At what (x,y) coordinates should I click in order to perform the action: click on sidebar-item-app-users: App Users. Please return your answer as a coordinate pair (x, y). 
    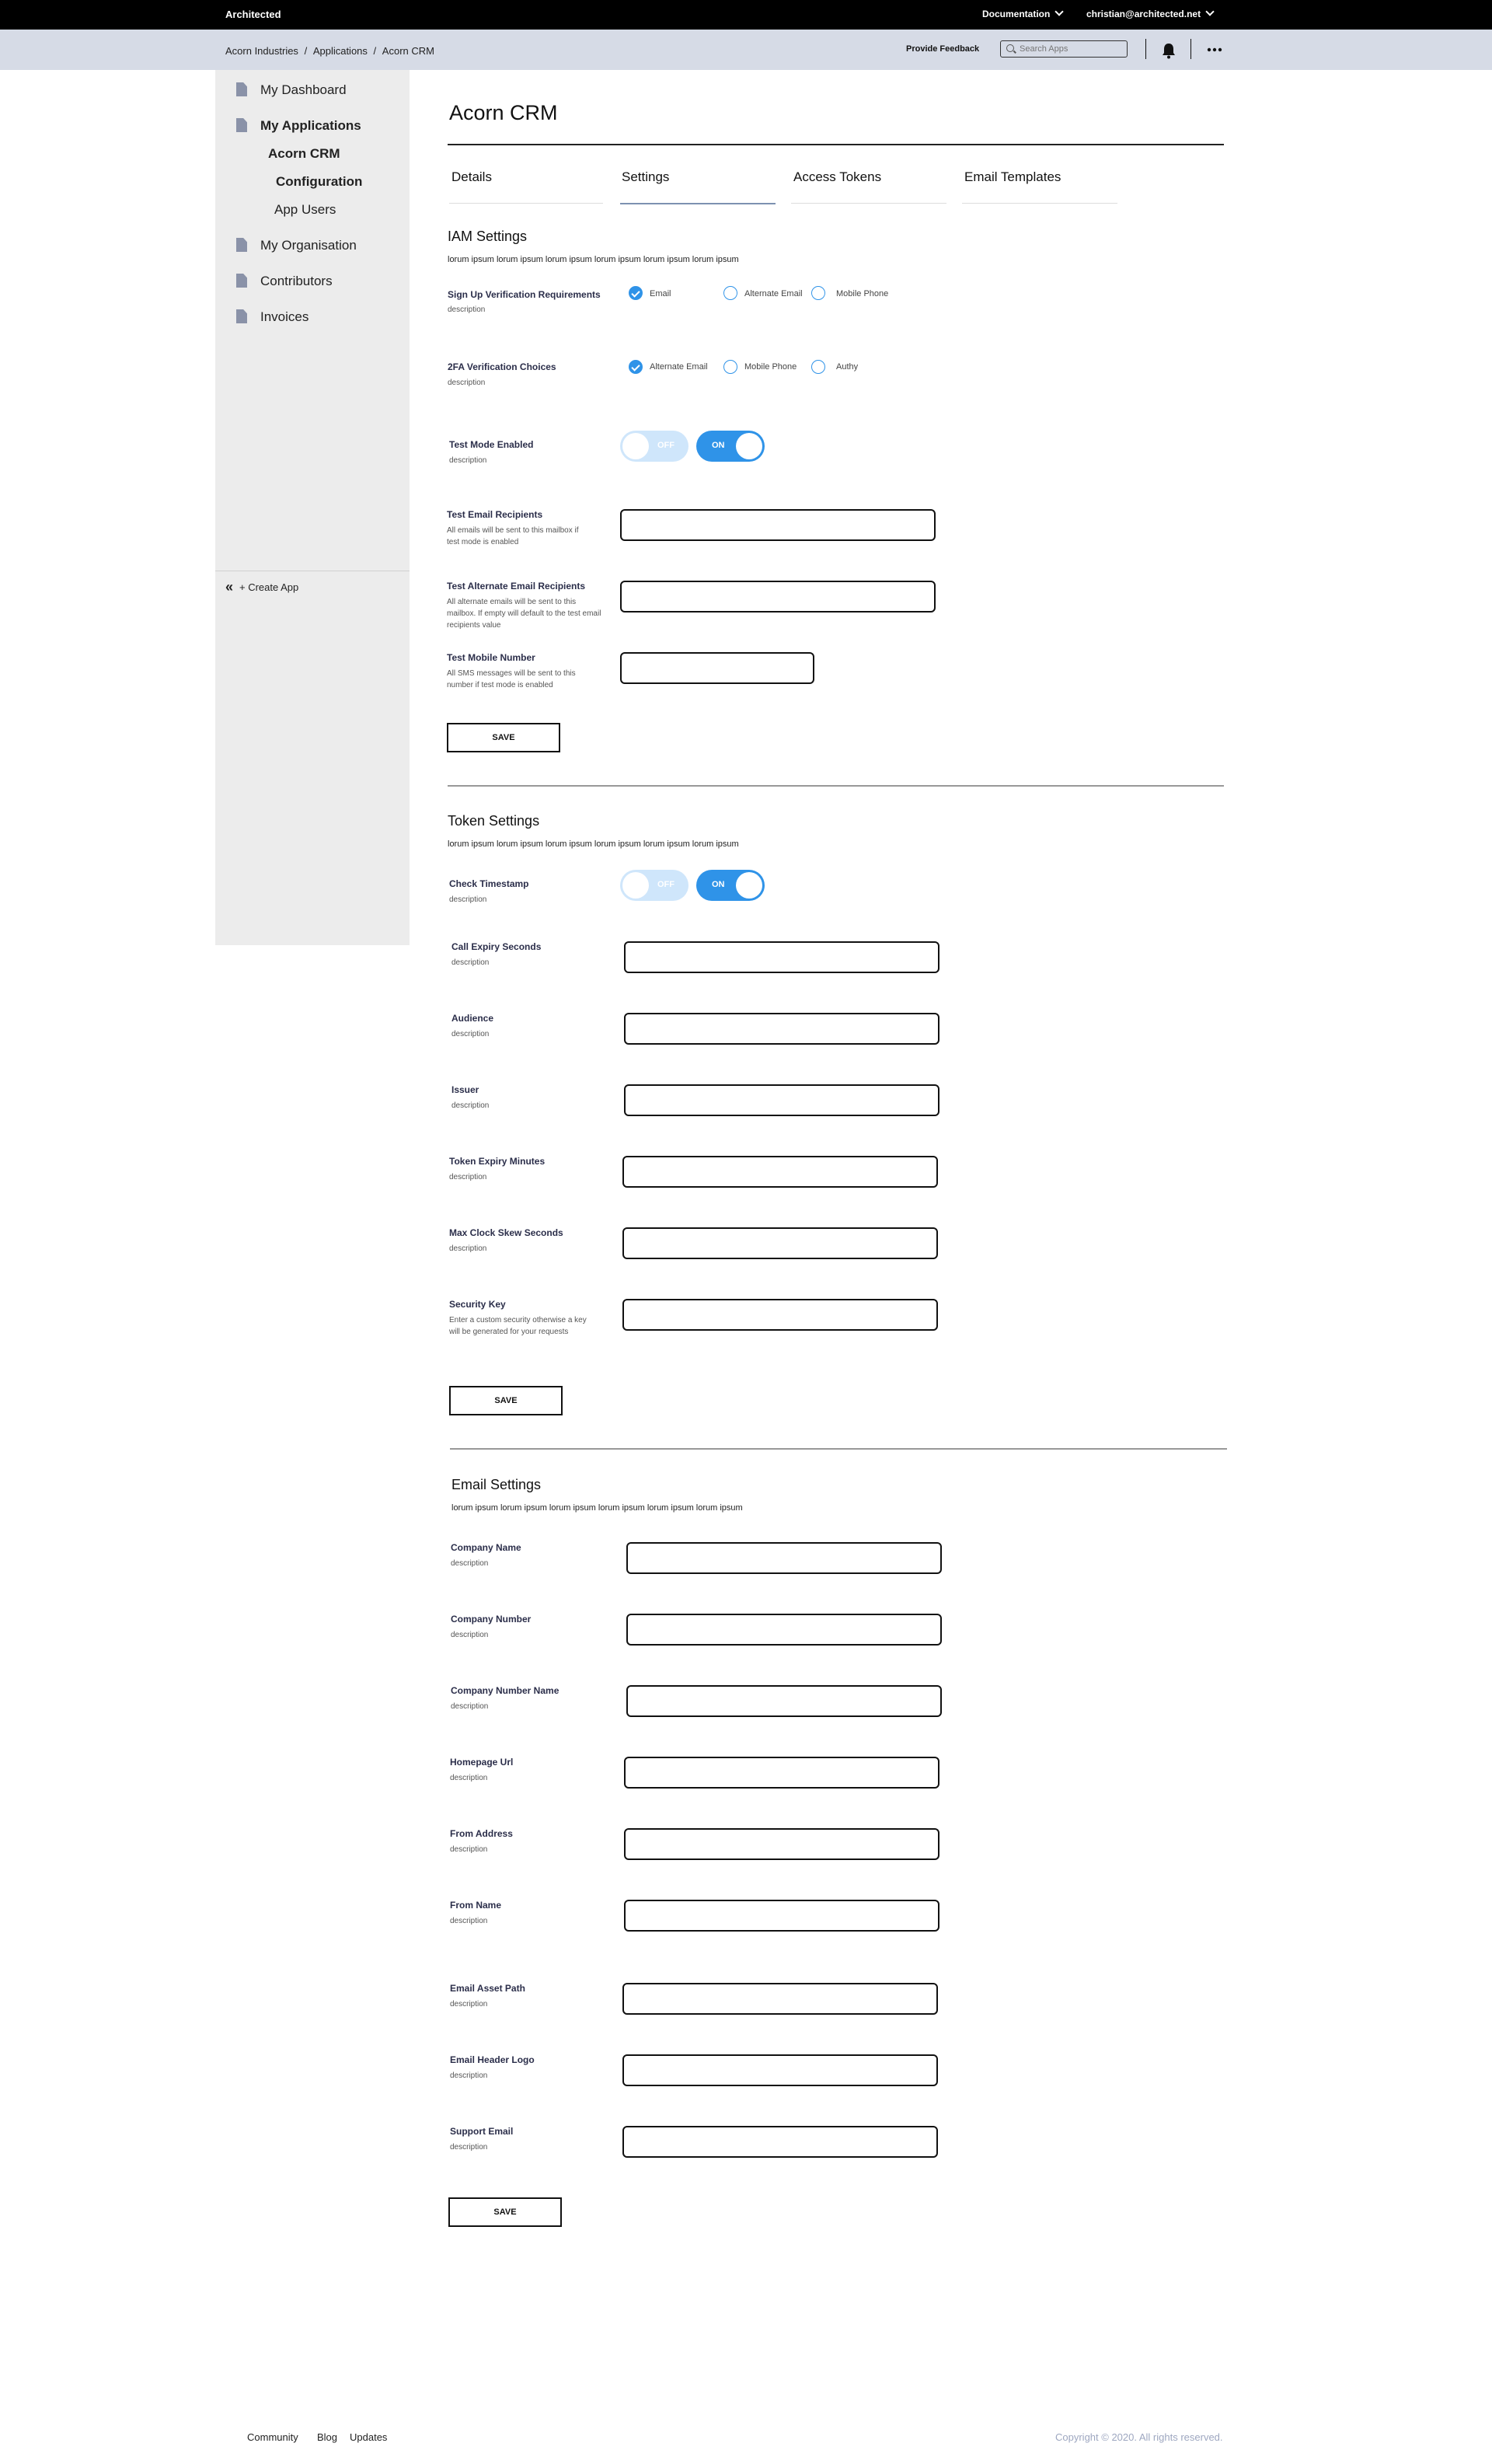
    Looking at the image, I should click on (305, 210).